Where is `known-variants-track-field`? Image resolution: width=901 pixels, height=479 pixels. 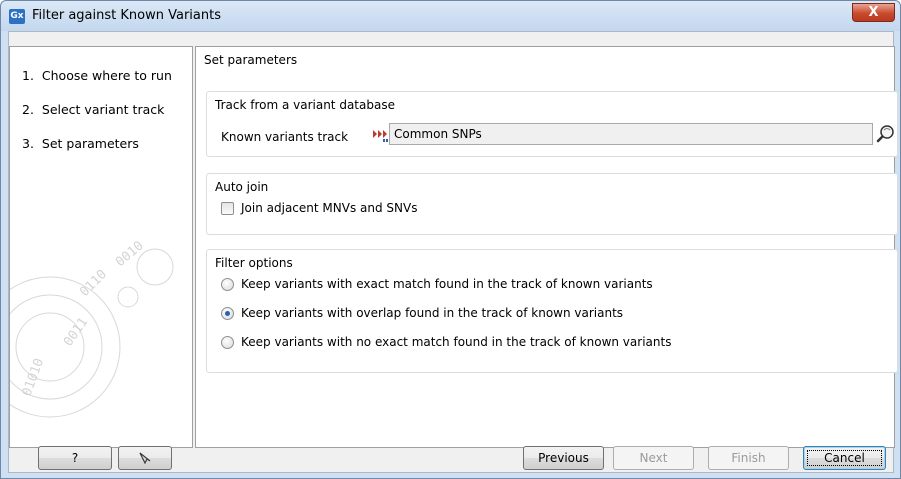
known-variants-track-field is located at coordinates (631, 134).